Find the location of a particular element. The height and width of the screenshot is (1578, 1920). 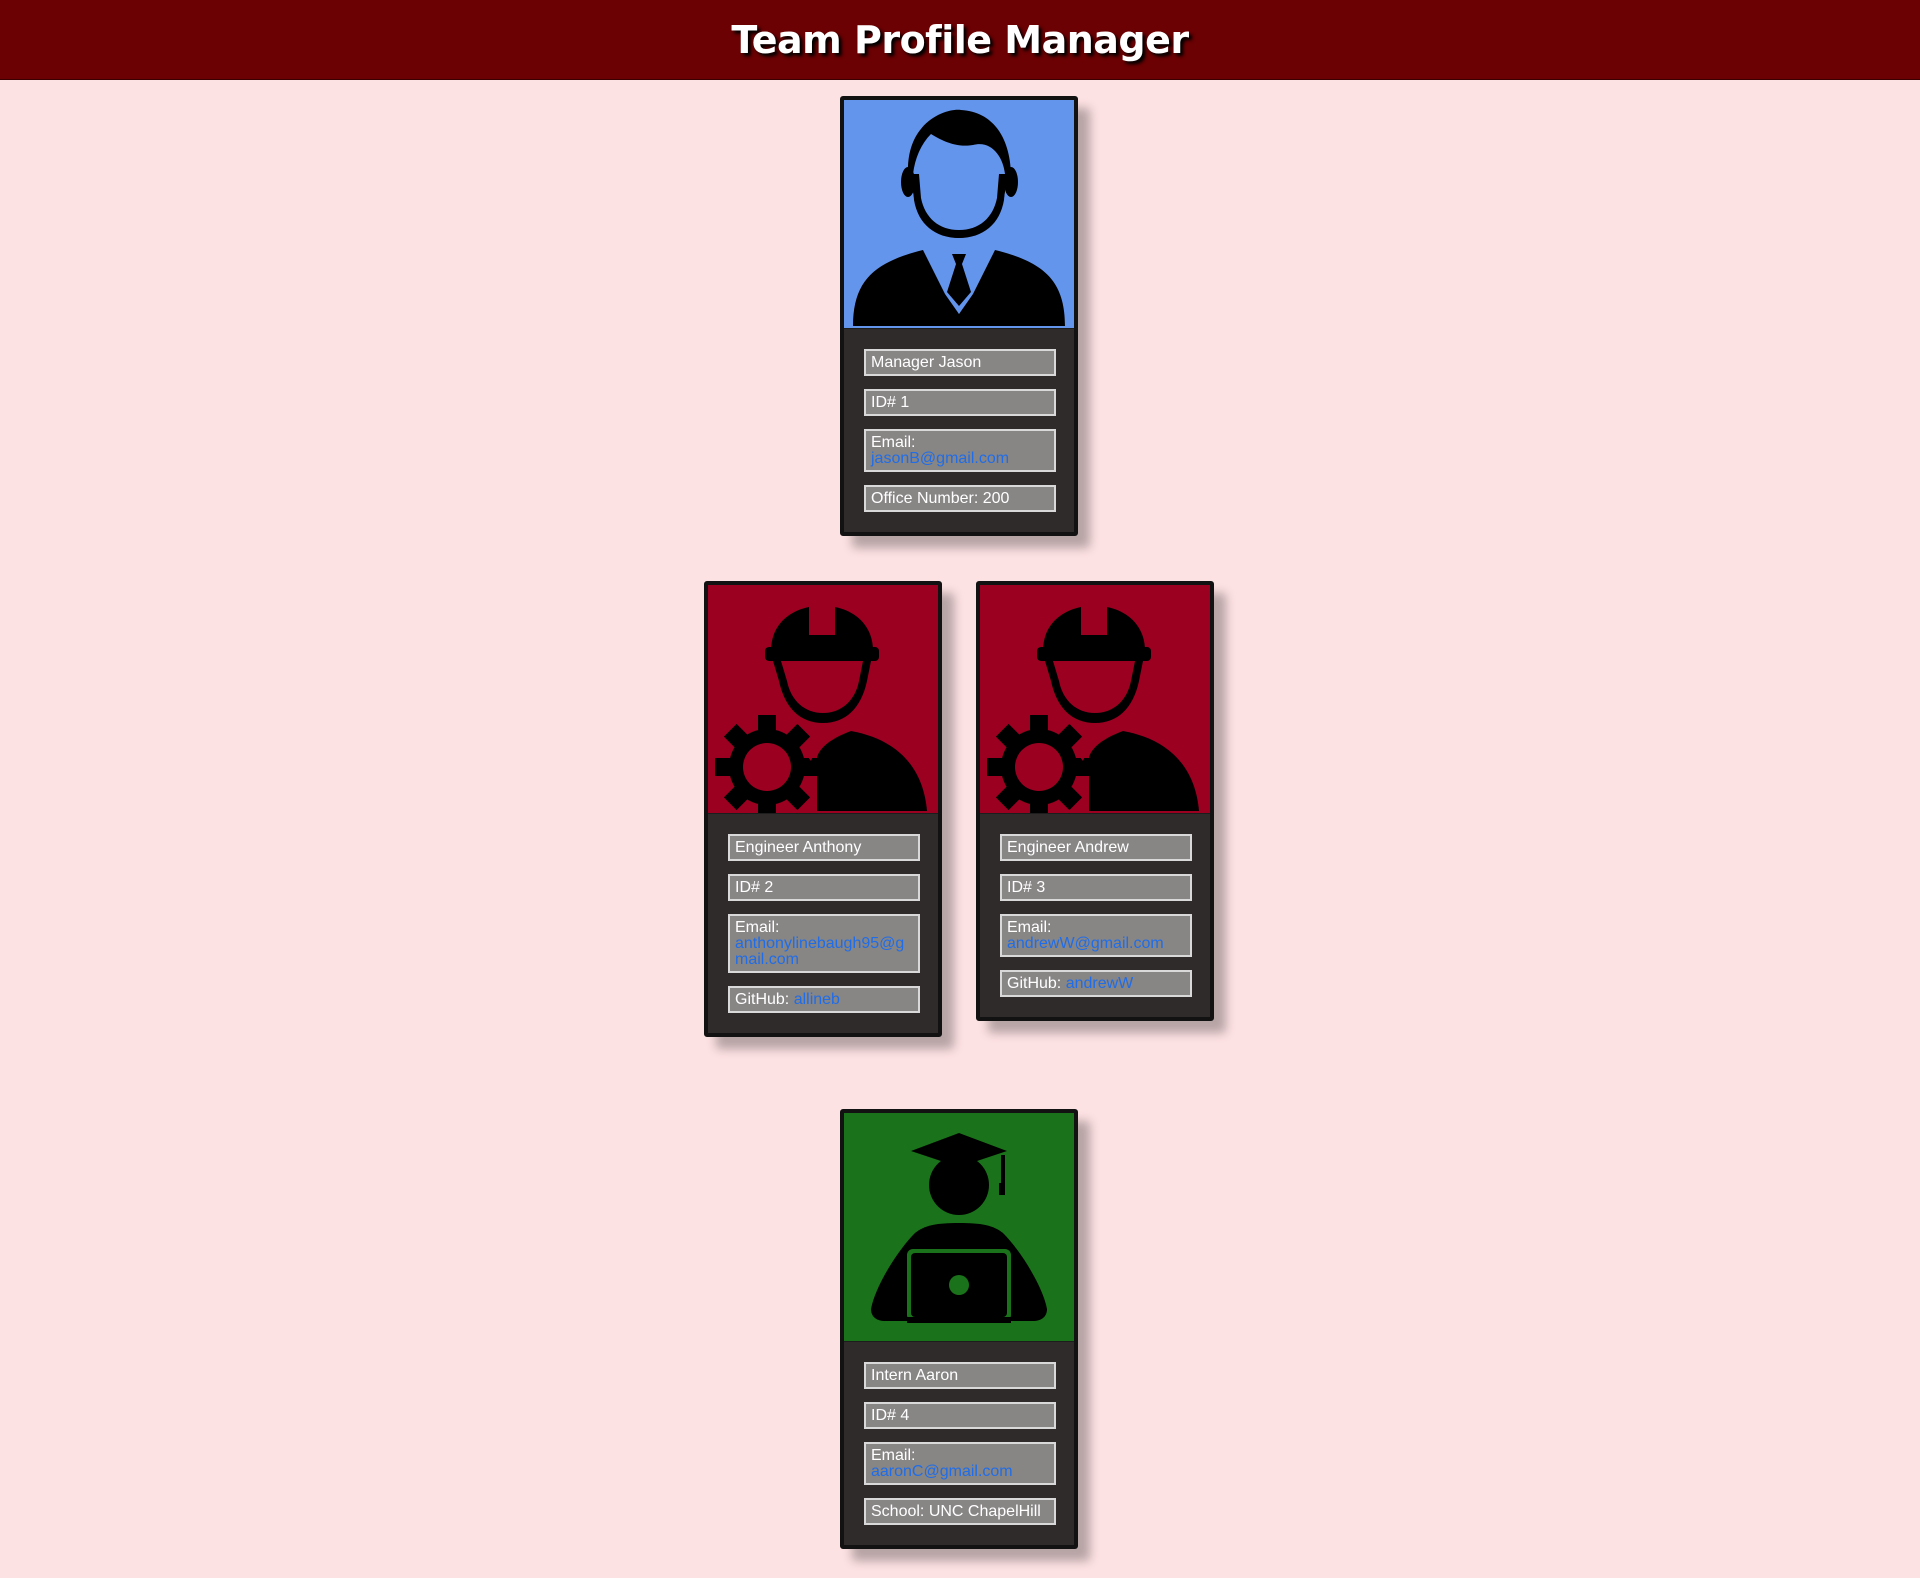

intern-name: Intern Aaron is located at coordinates (960, 1375).